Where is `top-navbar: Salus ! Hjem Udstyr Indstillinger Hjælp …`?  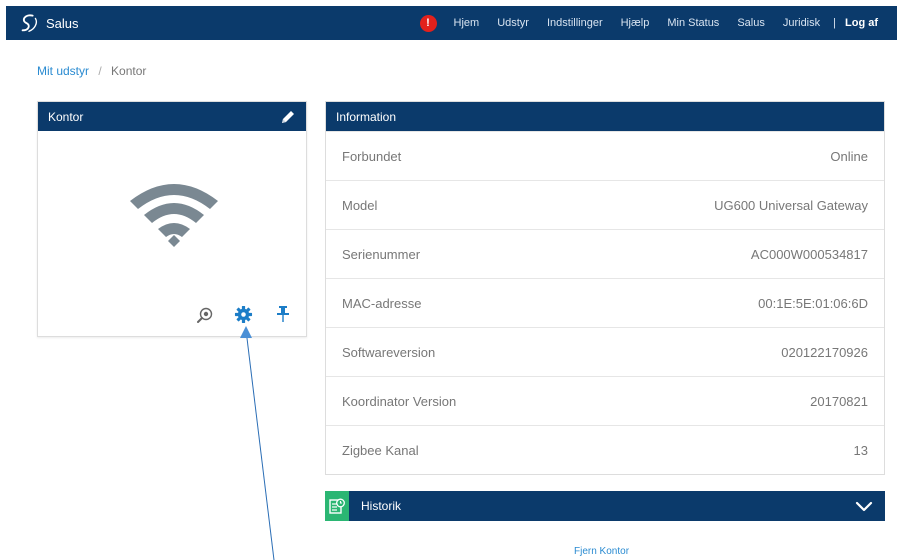
top-navbar: Salus ! Hjem Udstyr Indstillinger Hjælp … is located at coordinates (451, 23).